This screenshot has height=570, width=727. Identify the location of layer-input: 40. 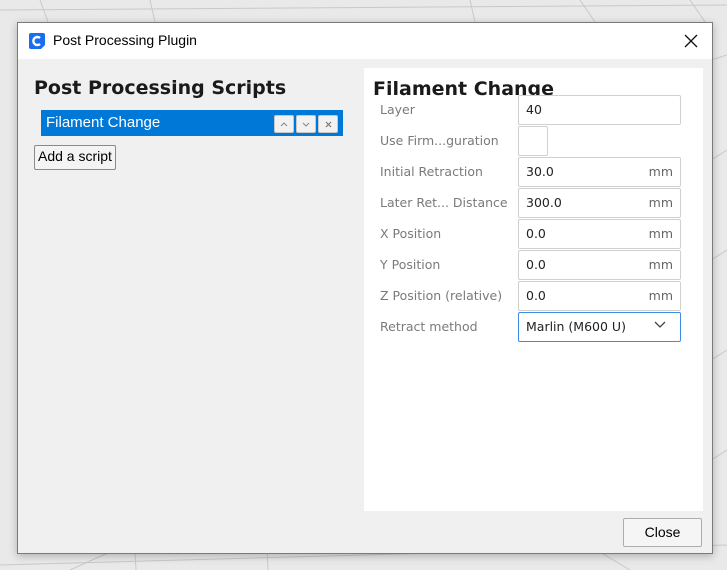
(599, 110).